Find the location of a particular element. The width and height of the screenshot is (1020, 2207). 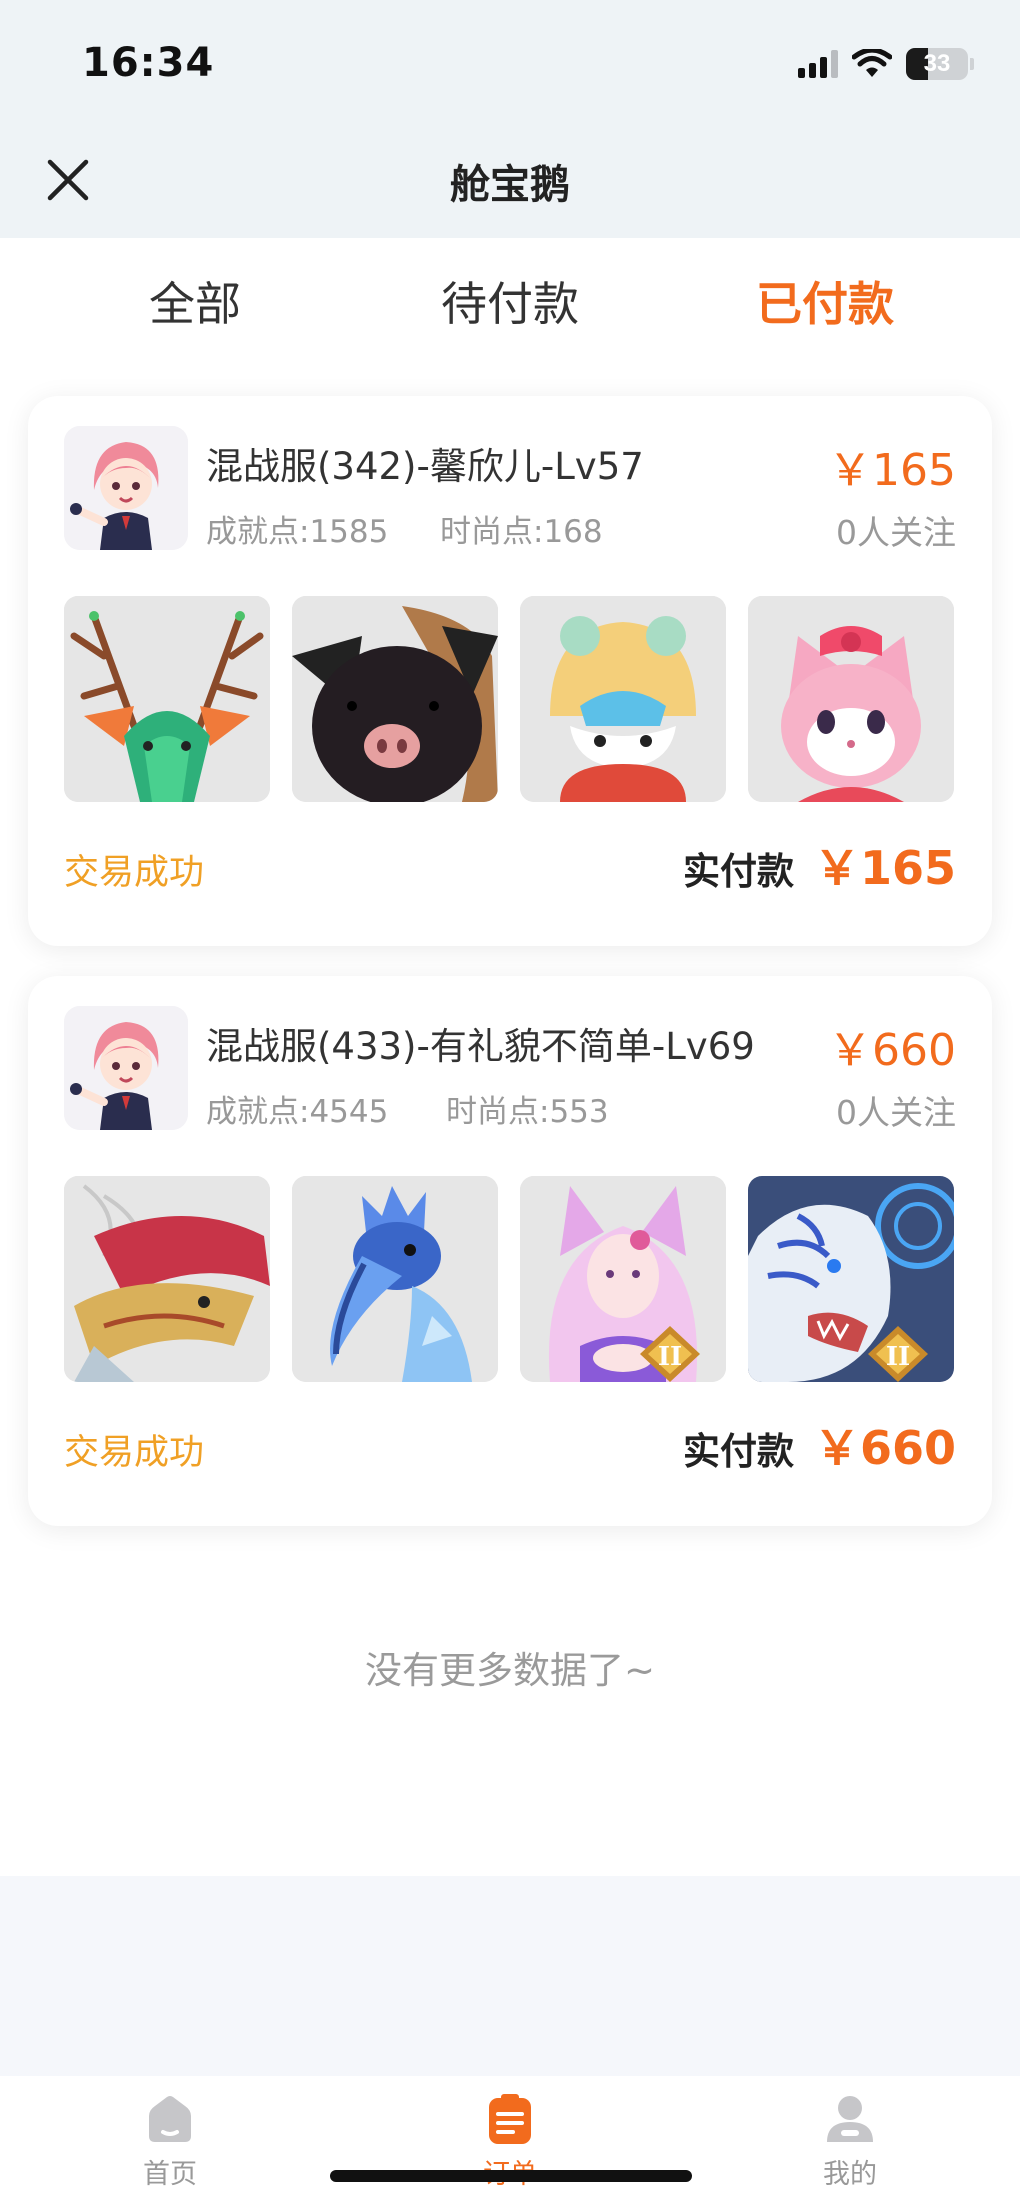

battery-icon: 33 is located at coordinates (937, 64).